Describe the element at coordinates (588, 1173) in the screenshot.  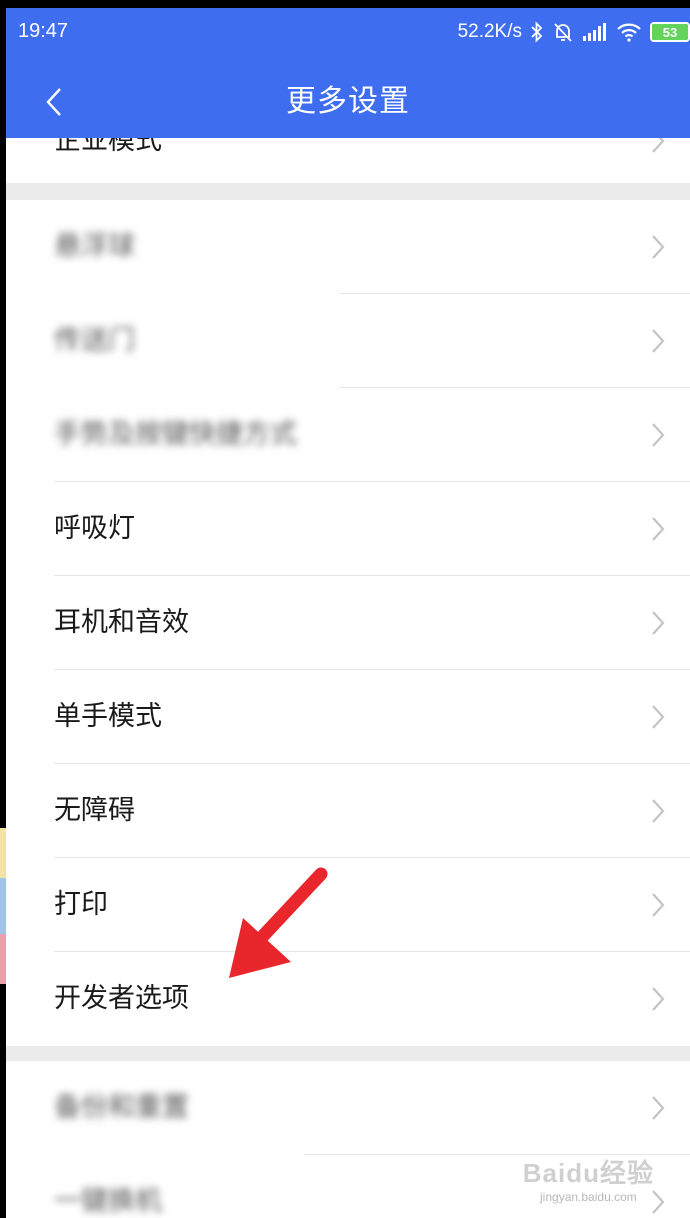
I see `watermark-logo: Baidu经验` at that location.